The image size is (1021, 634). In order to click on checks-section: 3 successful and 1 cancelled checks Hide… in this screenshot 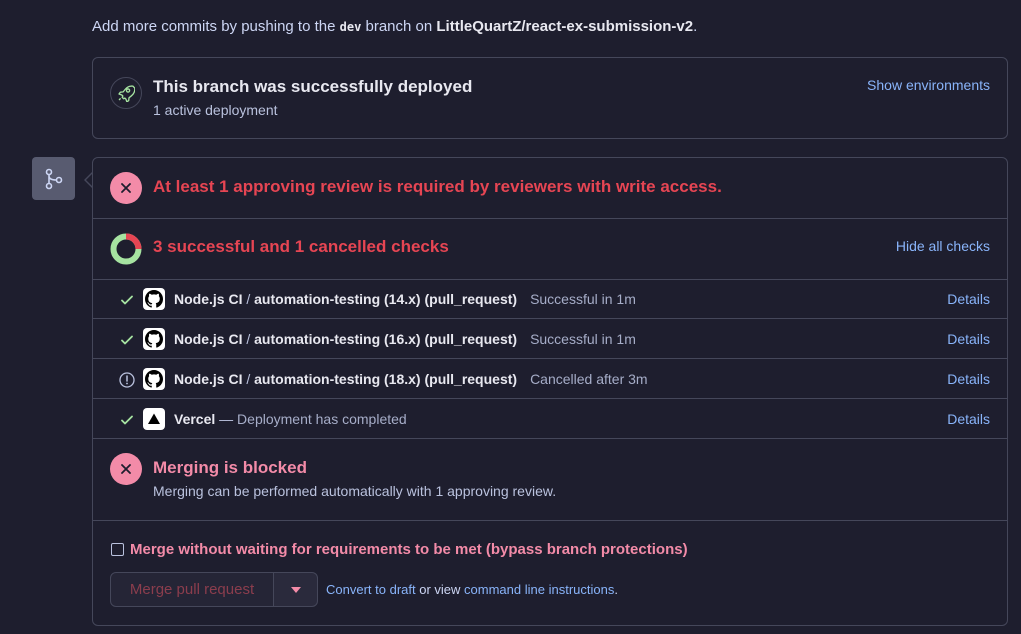, I will do `click(550, 249)`.